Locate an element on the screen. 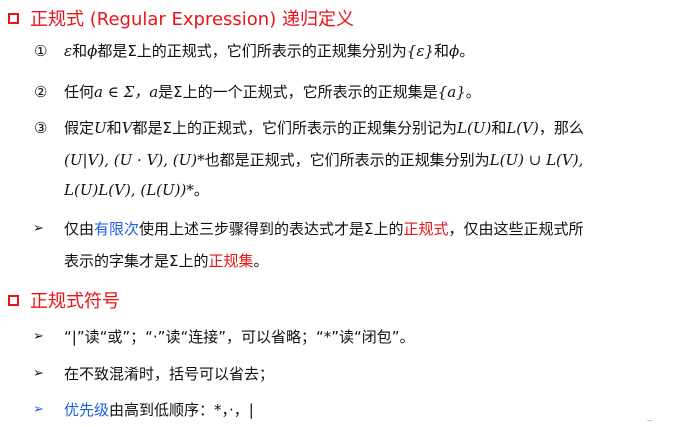 The width and height of the screenshot is (693, 427). section-heading-regex-symbols: 正规式符号 is located at coordinates (64, 300).